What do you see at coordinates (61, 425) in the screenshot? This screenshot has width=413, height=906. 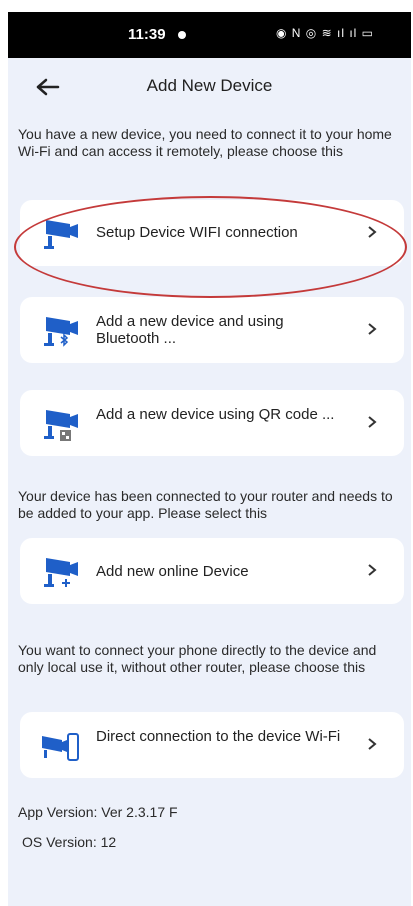 I see `camera-qr-icon` at bounding box center [61, 425].